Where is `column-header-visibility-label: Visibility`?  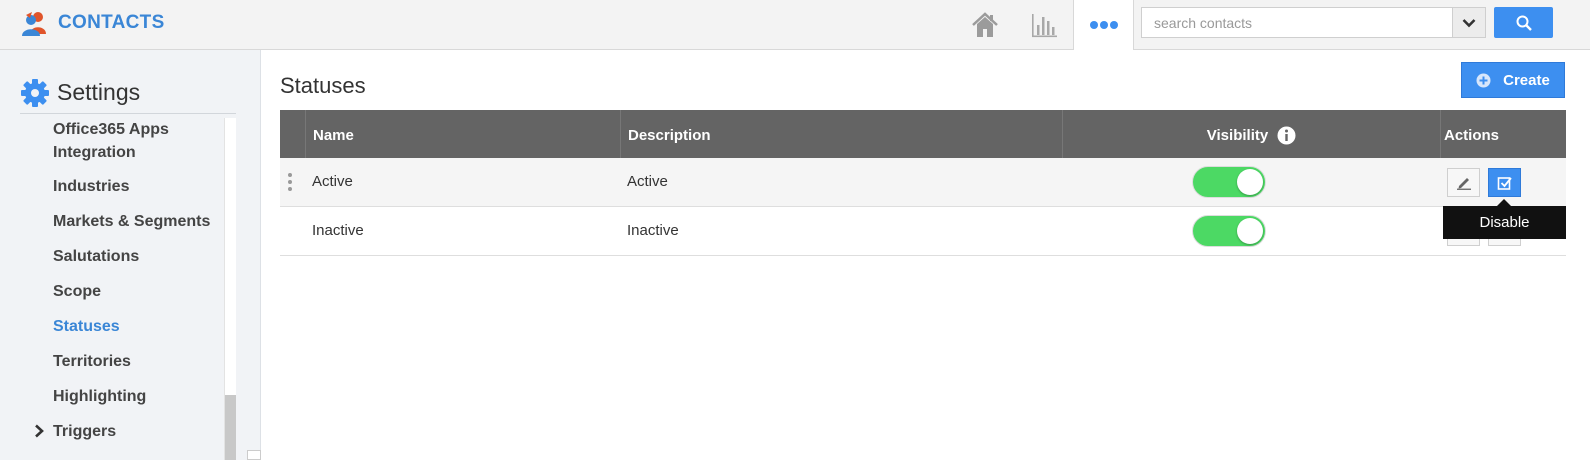
column-header-visibility-label: Visibility is located at coordinates (1237, 135).